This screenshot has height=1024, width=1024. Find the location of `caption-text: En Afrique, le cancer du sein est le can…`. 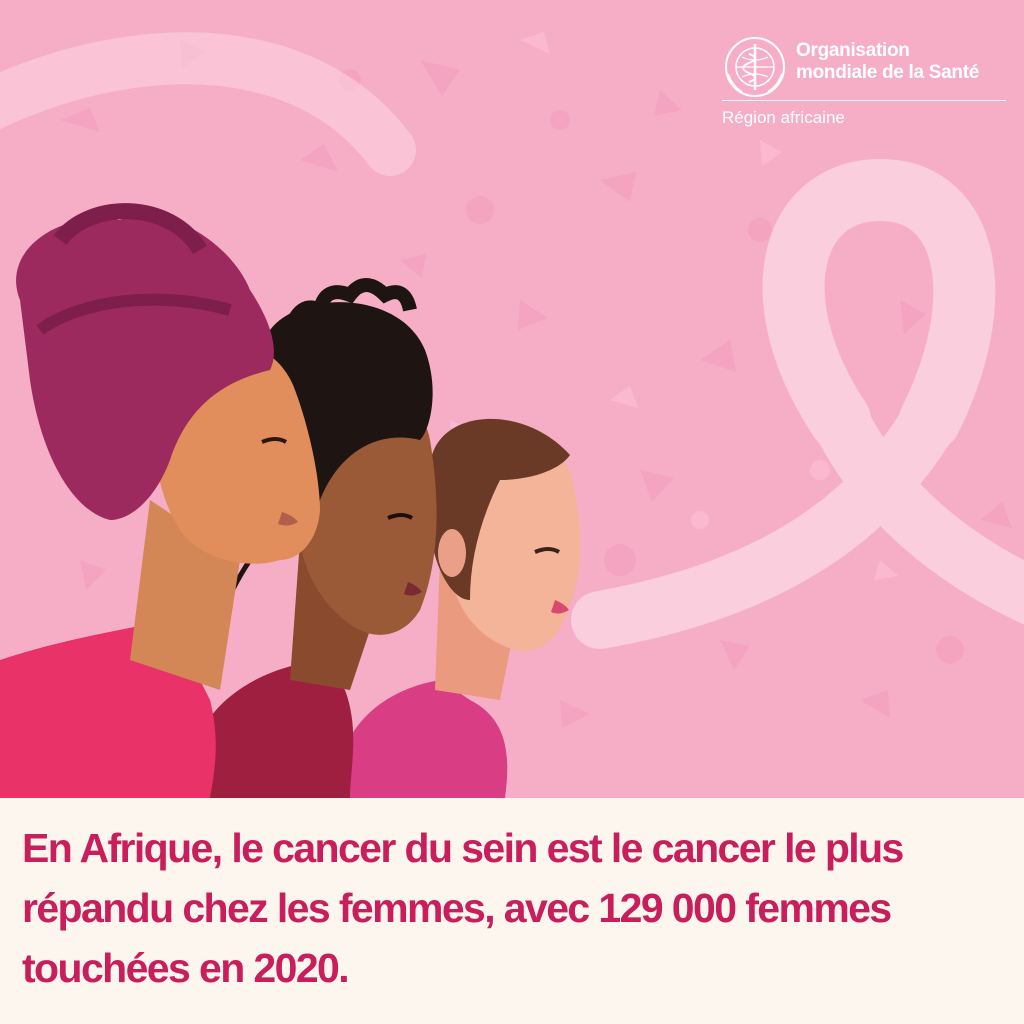

caption-text: En Afrique, le cancer du sein est le can… is located at coordinates (463, 908).